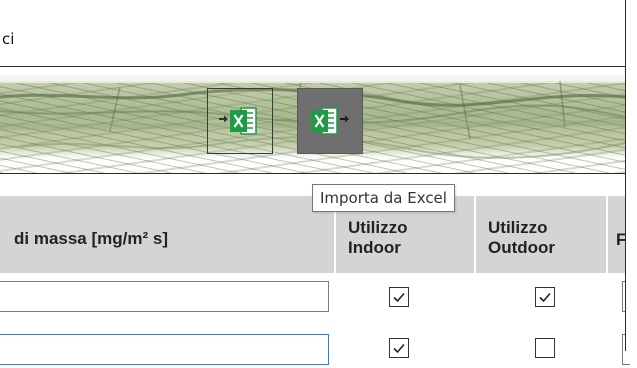 Image resolution: width=637 pixels, height=368 pixels. What do you see at coordinates (522, 247) in the screenshot?
I see `column-header-outdoor-line2: Outdoor` at bounding box center [522, 247].